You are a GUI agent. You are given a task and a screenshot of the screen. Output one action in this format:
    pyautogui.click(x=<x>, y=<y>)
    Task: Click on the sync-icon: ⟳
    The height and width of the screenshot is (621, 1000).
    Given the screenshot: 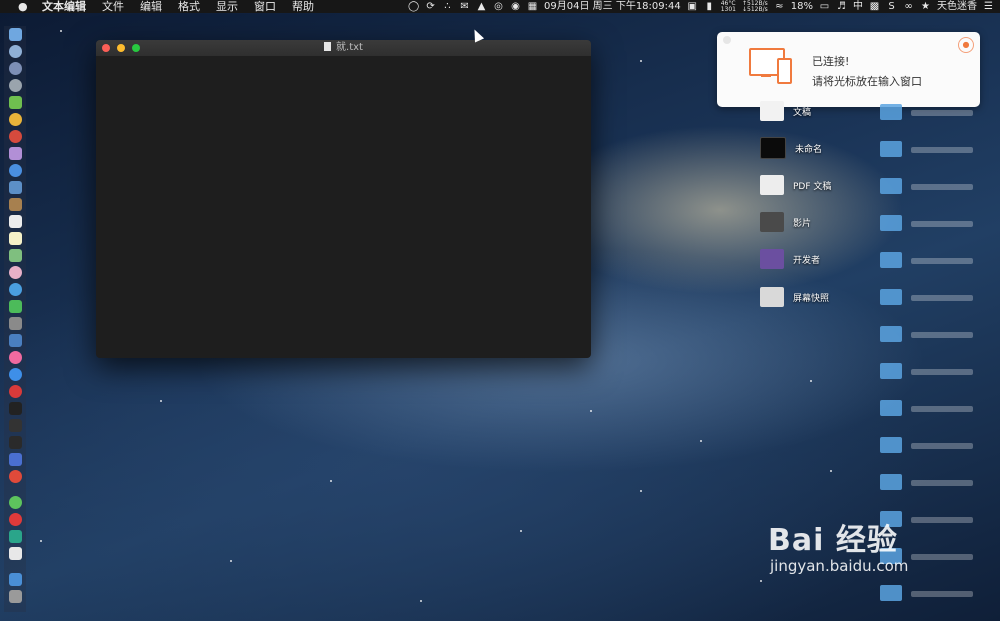 What is the action you would take?
    pyautogui.click(x=430, y=6)
    